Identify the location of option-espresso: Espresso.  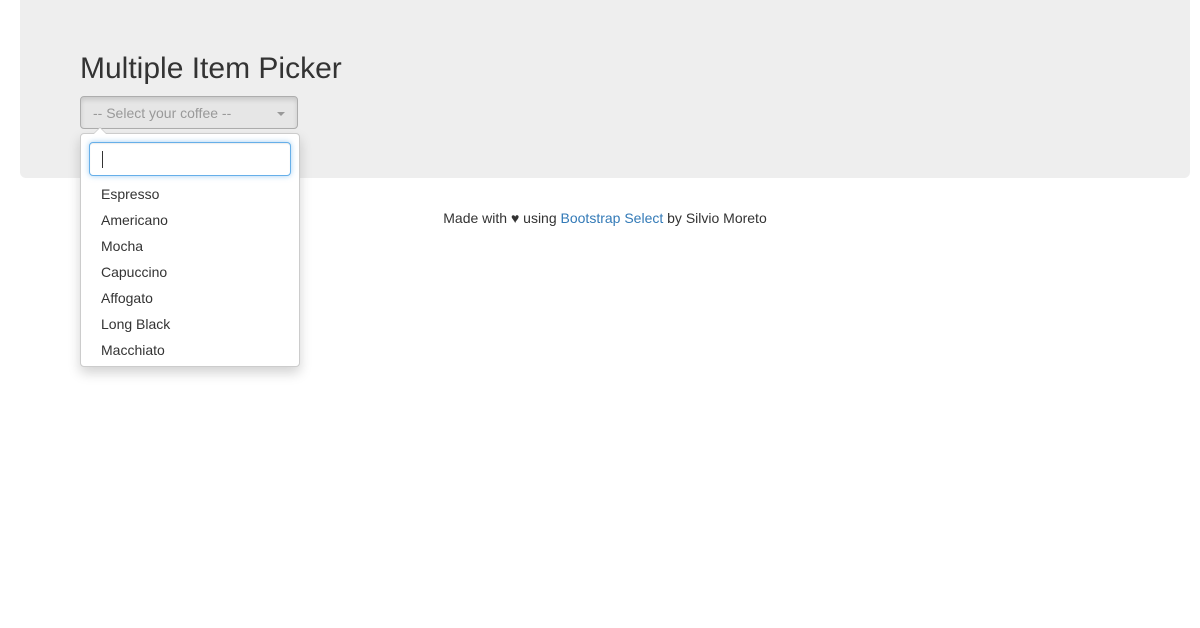
(190, 194).